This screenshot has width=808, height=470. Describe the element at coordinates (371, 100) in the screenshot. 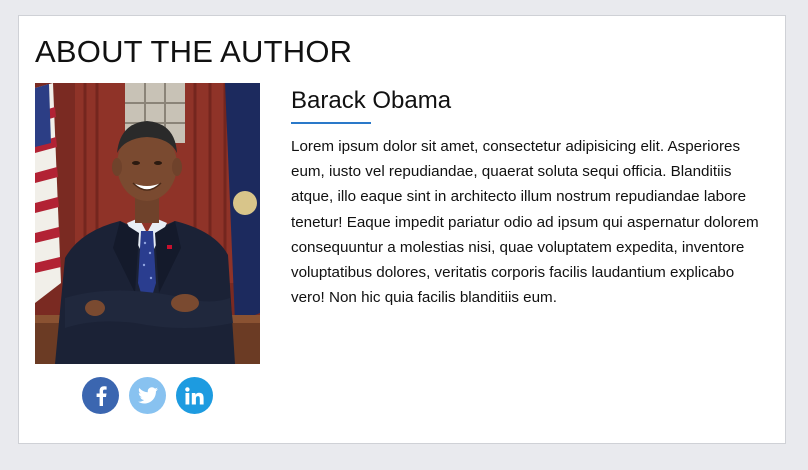

I see `author-name: Barack Obama` at that location.